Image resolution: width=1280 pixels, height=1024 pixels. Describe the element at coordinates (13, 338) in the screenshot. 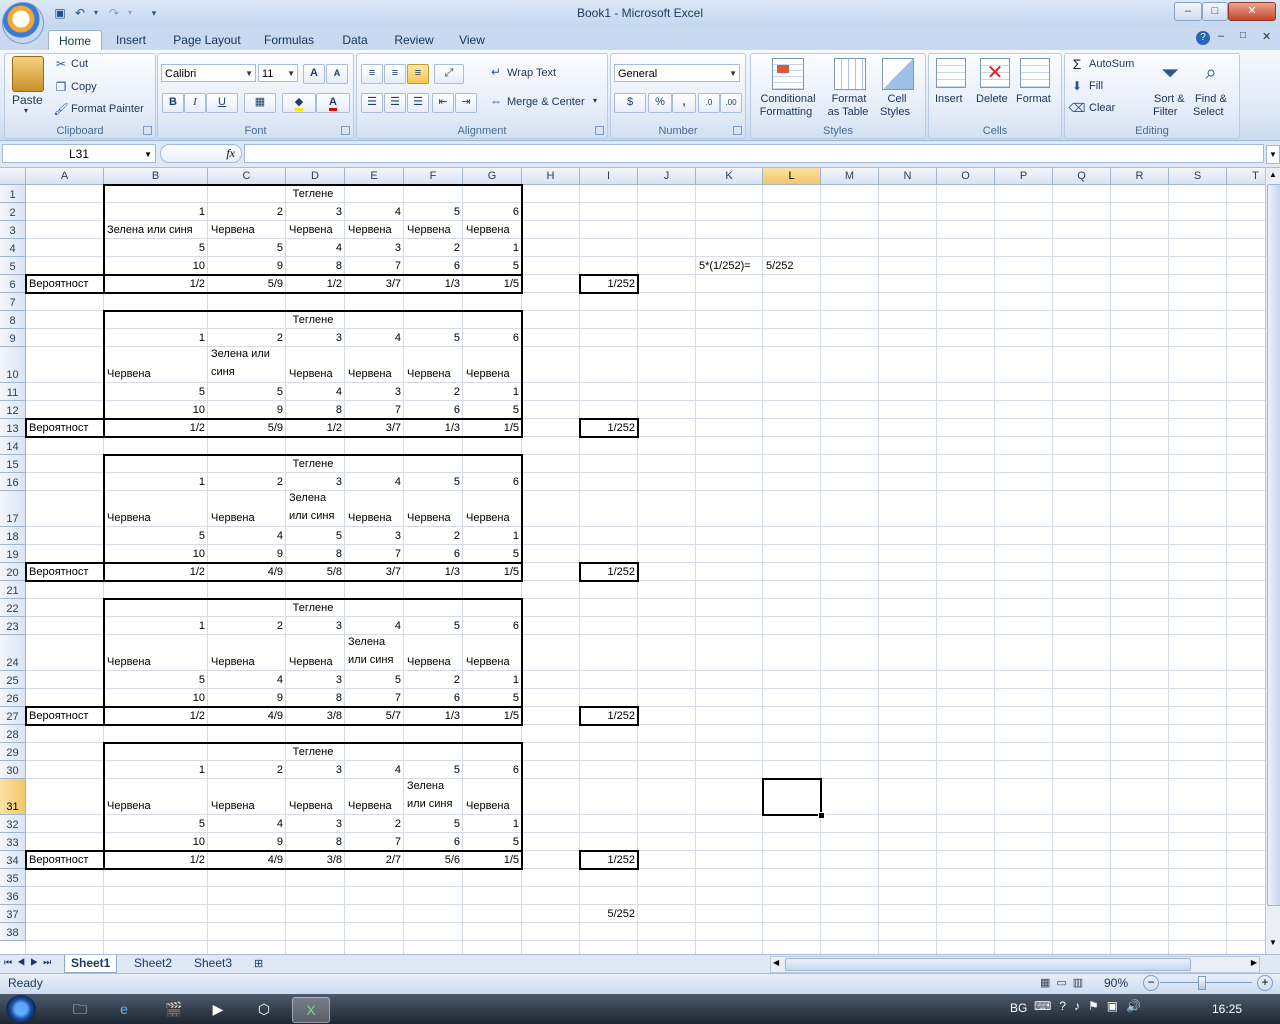

I see `row-header: 9` at that location.